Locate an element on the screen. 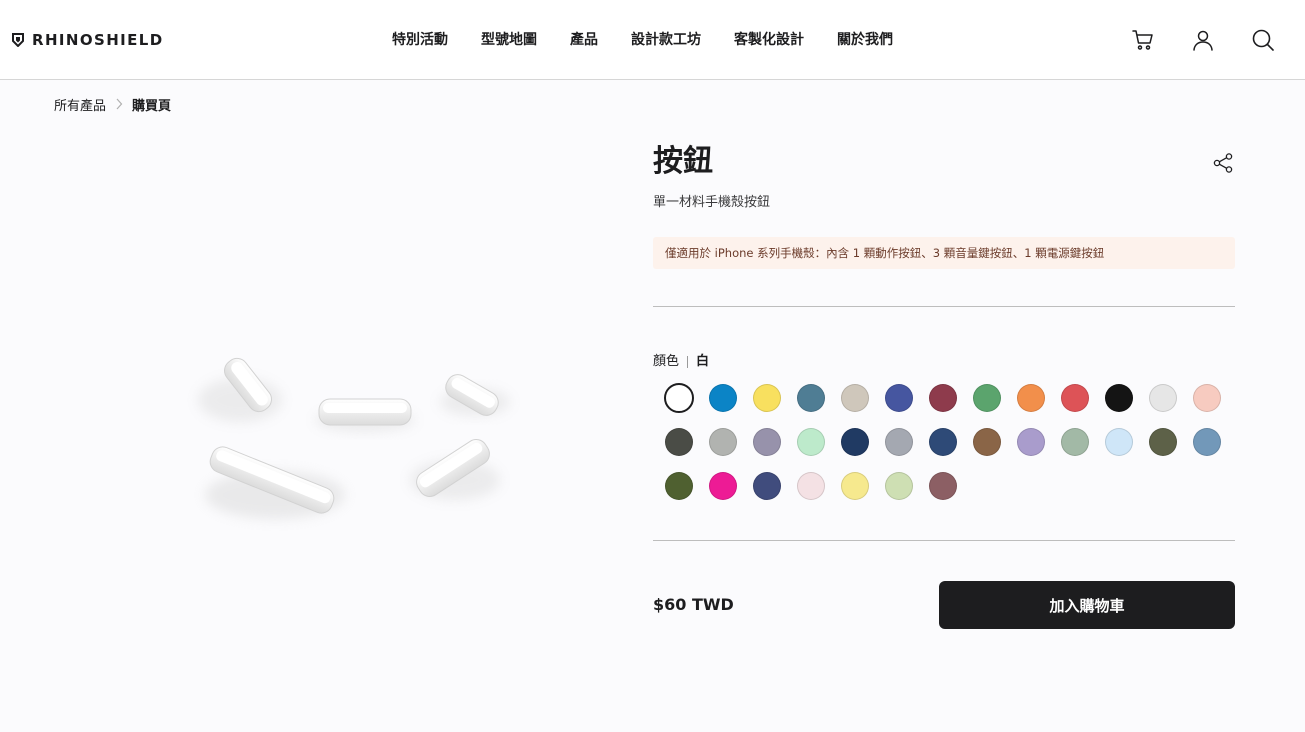 The image size is (1305, 732). breadcrumb: 所有產品 購買頁 is located at coordinates (112, 104).